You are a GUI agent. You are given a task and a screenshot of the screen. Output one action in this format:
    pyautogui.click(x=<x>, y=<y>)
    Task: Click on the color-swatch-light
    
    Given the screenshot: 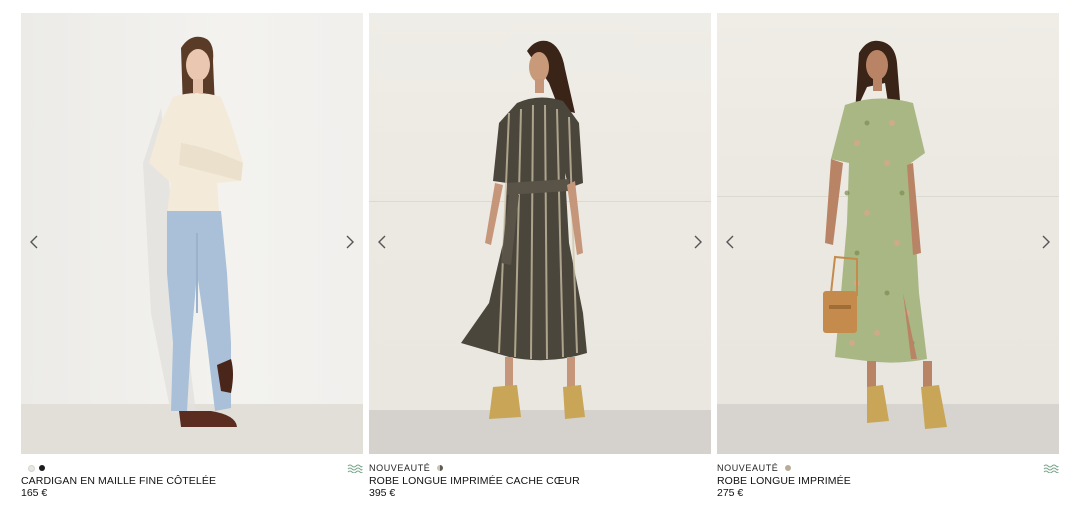 What is the action you would take?
    pyautogui.click(x=31, y=468)
    